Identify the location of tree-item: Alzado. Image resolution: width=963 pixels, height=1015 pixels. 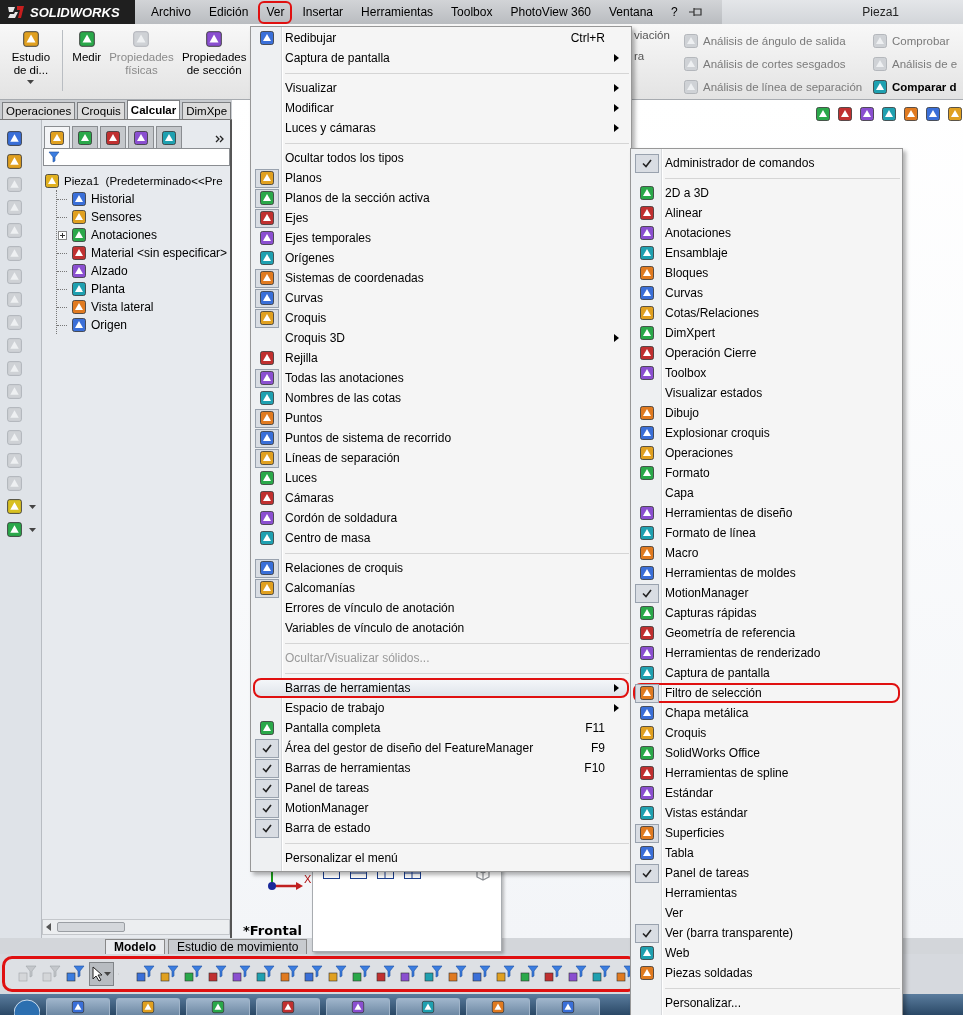
(143, 271).